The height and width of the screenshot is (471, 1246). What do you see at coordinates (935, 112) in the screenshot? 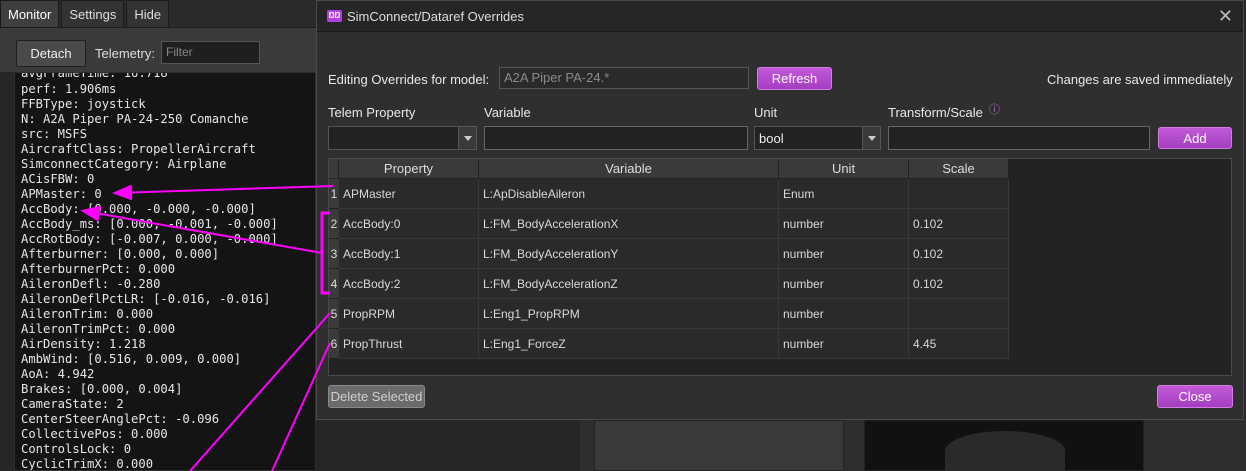
I see `transform-scale-label: Transform/Scale` at bounding box center [935, 112].